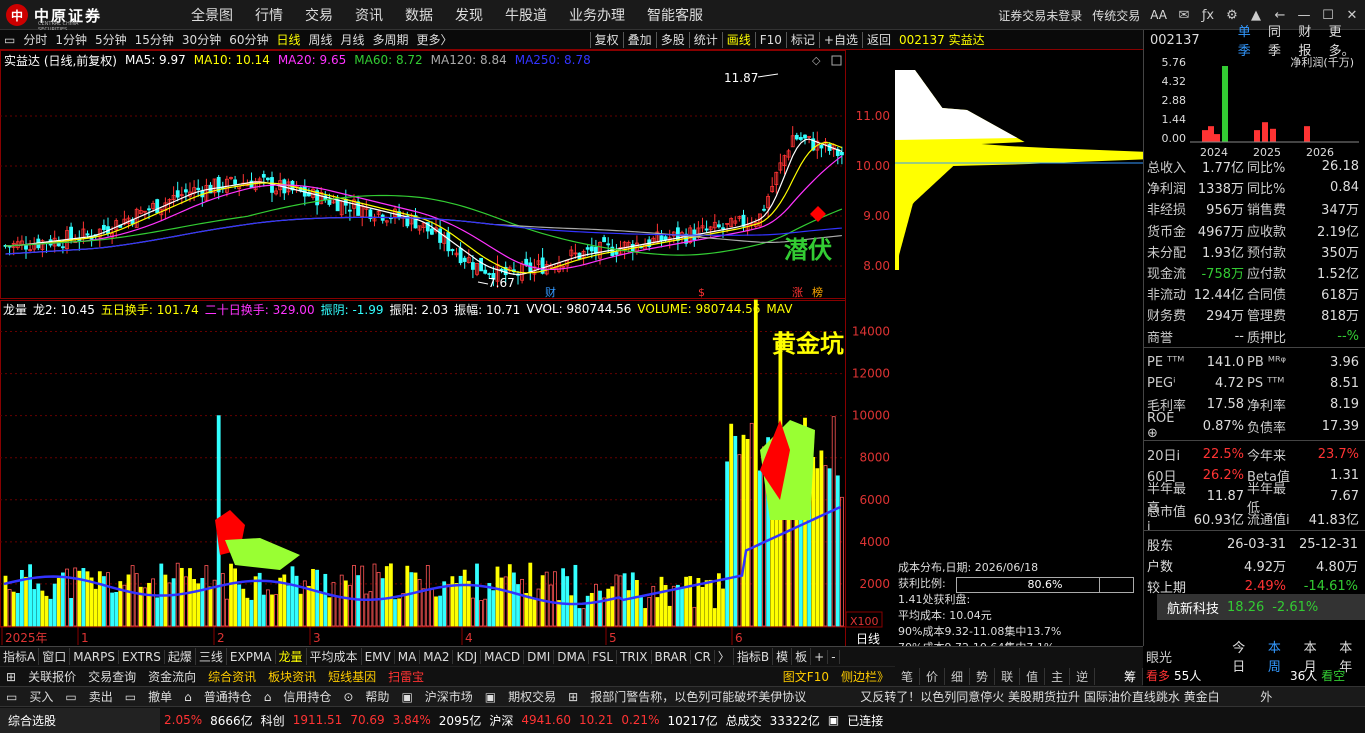 This screenshot has width=1365, height=733. What do you see at coordinates (212, 15) in the screenshot?
I see `nav-item-0: 全景图` at bounding box center [212, 15].